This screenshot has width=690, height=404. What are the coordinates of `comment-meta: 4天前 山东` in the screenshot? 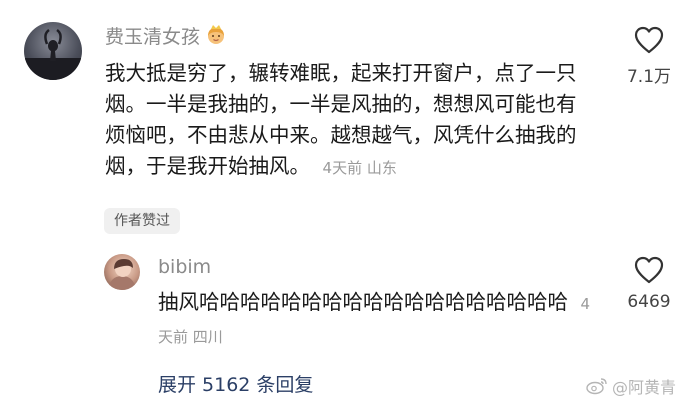 It's located at (360, 168).